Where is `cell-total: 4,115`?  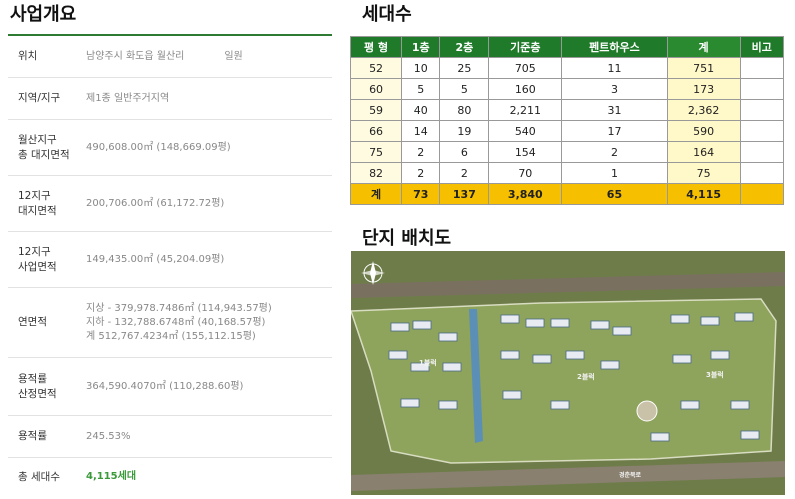
cell-total: 4,115 is located at coordinates (703, 194).